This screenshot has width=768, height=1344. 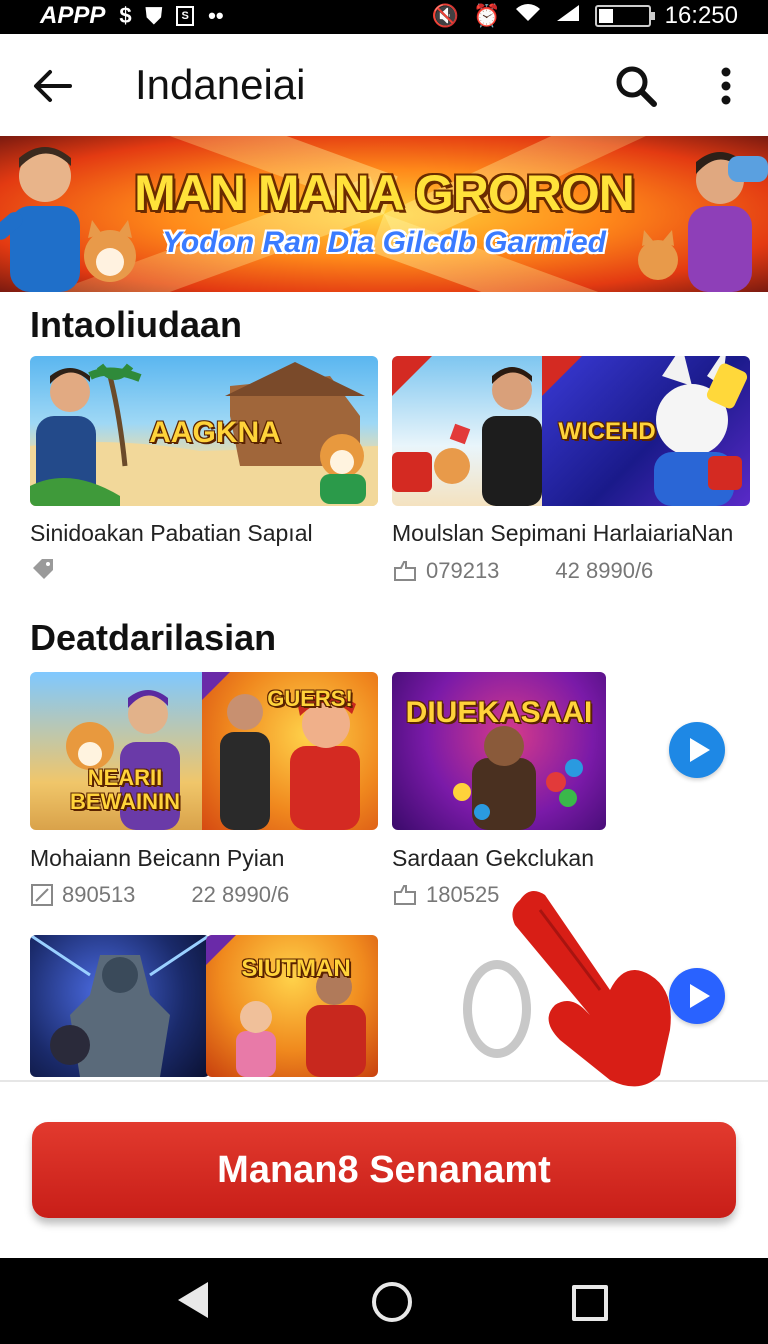 What do you see at coordinates (171, 533) in the screenshot?
I see `game-card-title: Sinidoakan Pabatian Sapıal` at bounding box center [171, 533].